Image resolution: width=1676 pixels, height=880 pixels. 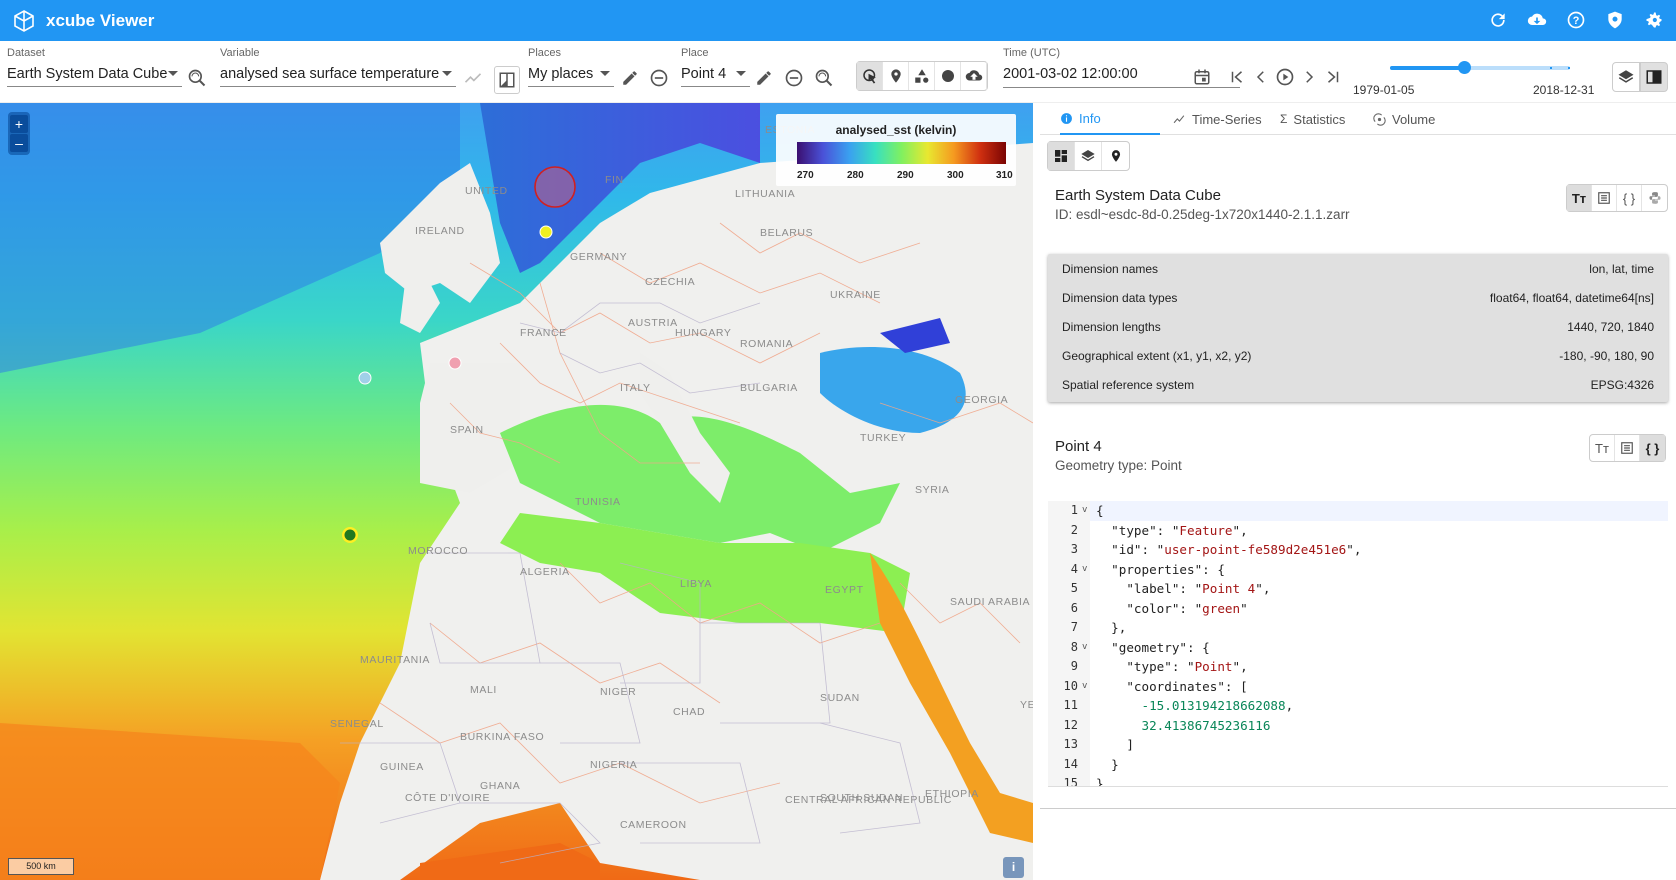 I want to click on step-forward-icon, so click(x=1309, y=77).